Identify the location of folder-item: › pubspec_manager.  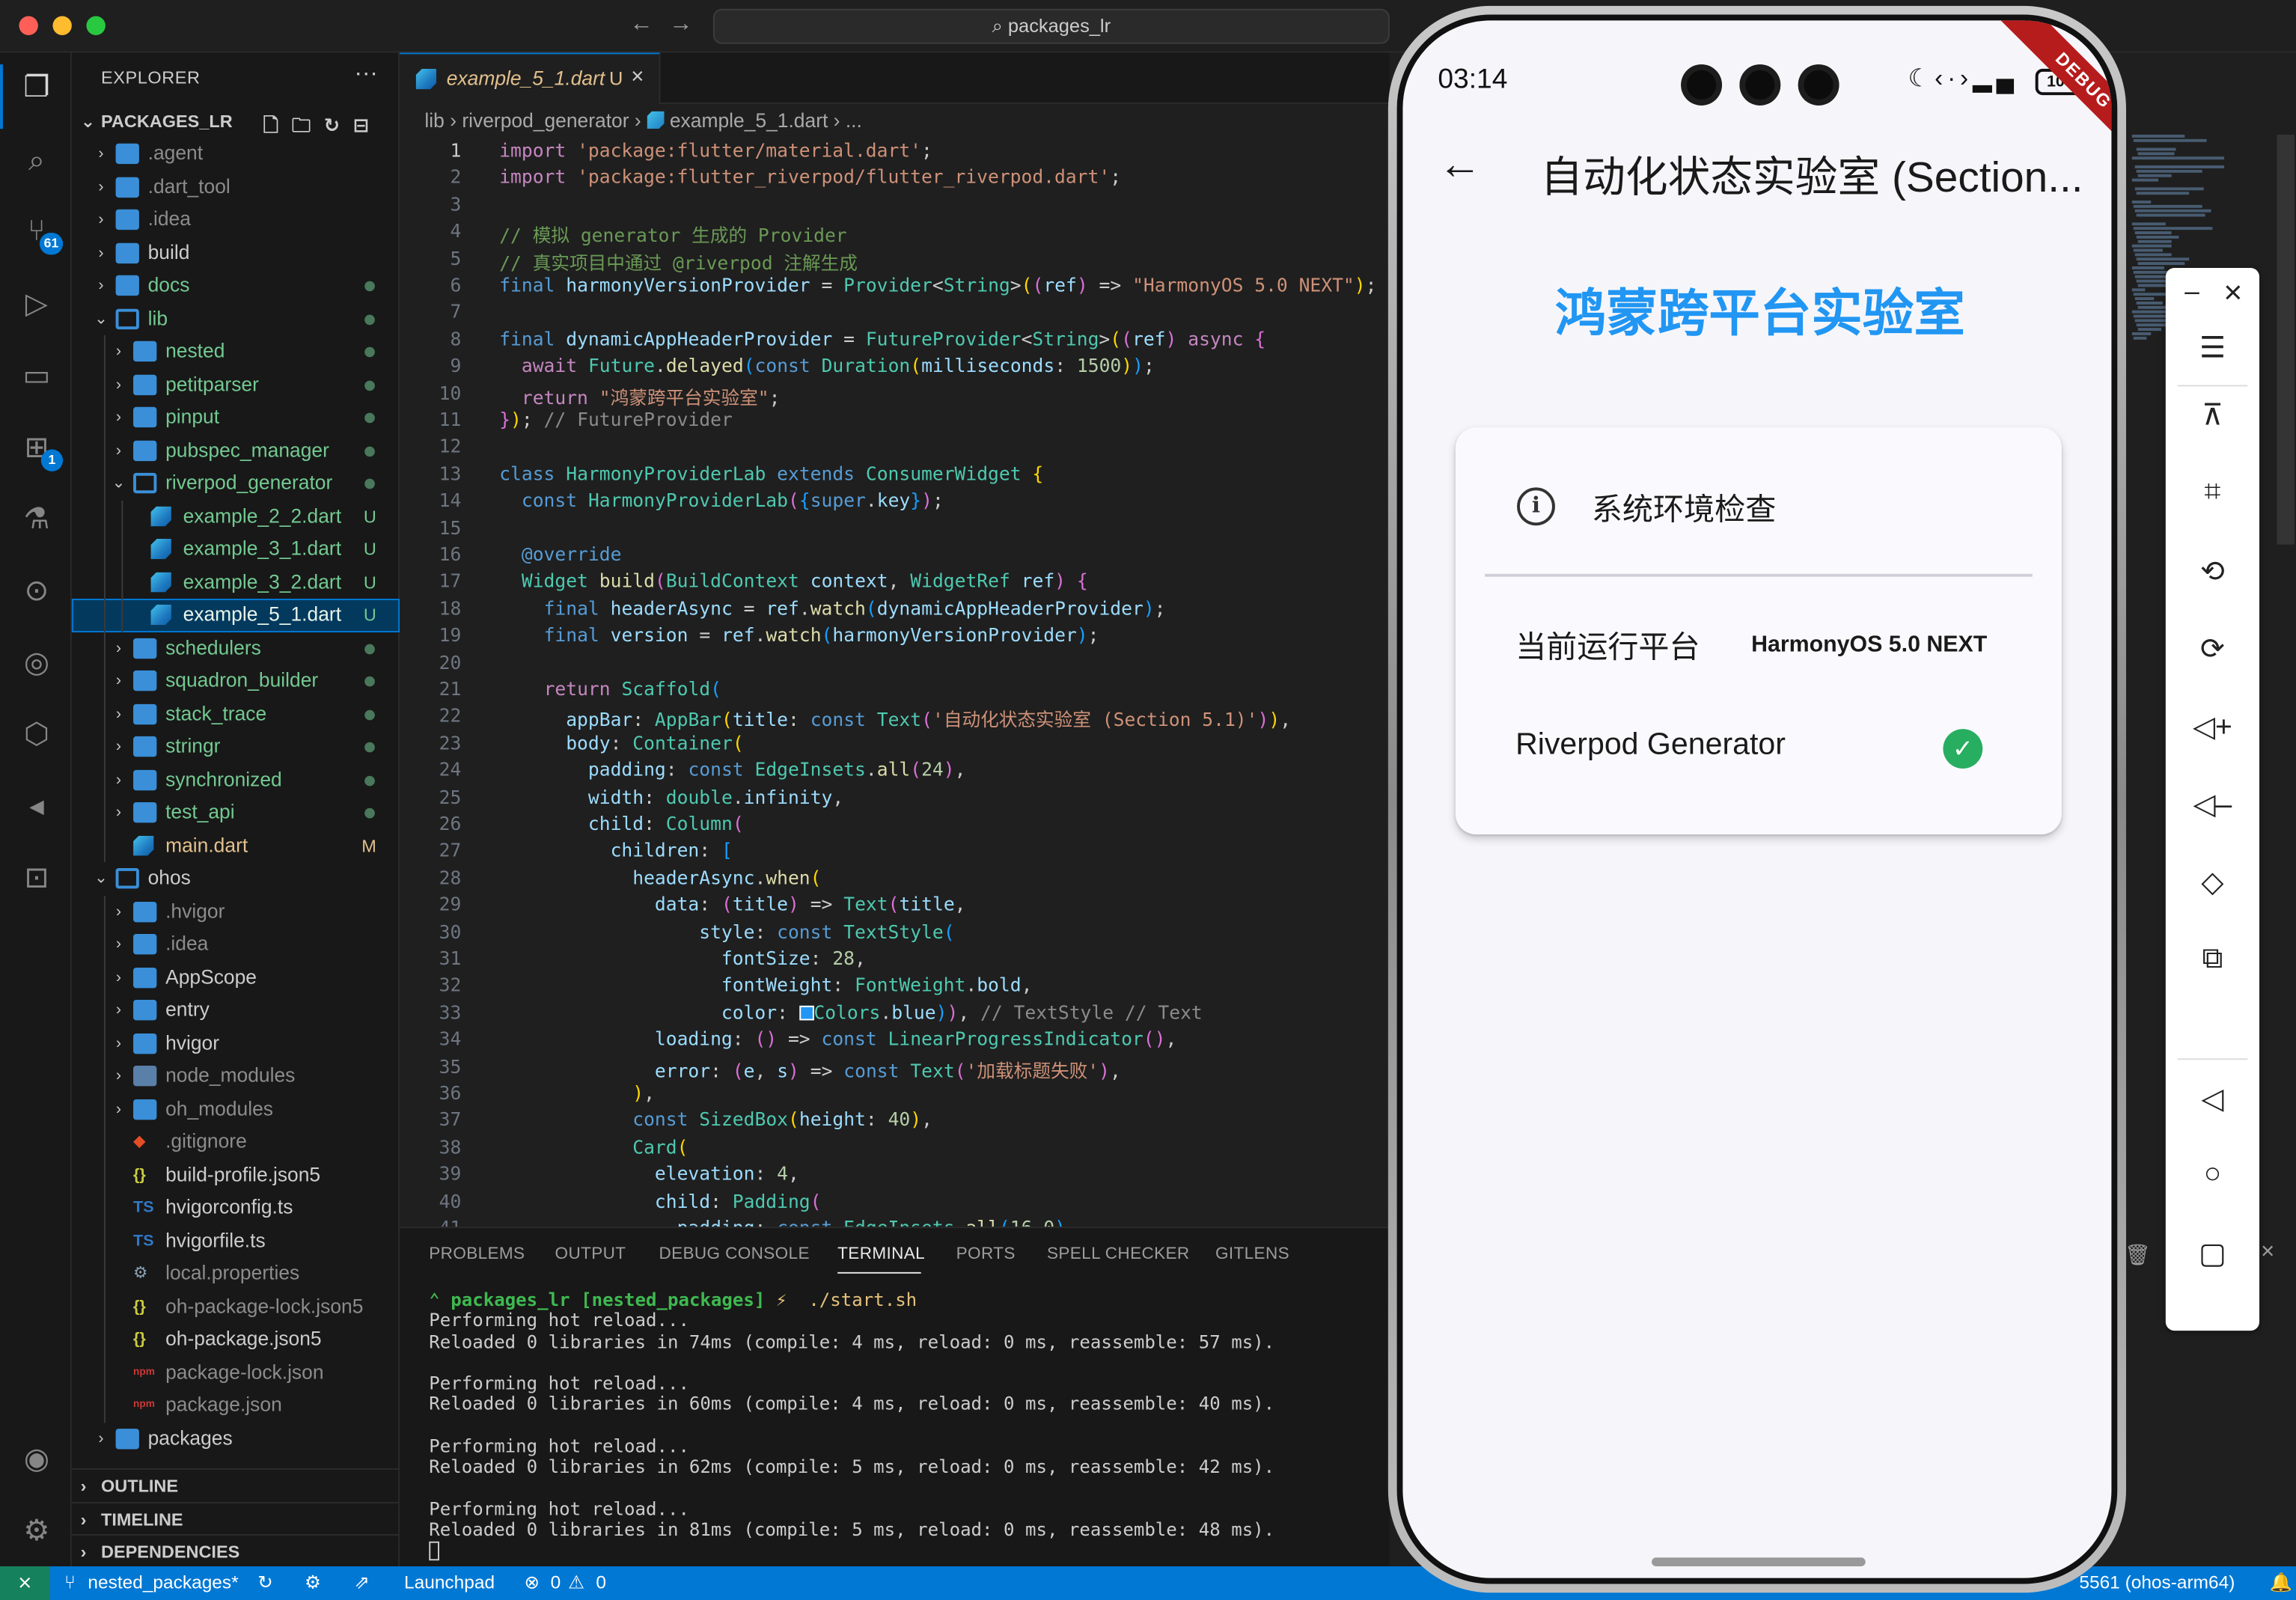
(236, 450).